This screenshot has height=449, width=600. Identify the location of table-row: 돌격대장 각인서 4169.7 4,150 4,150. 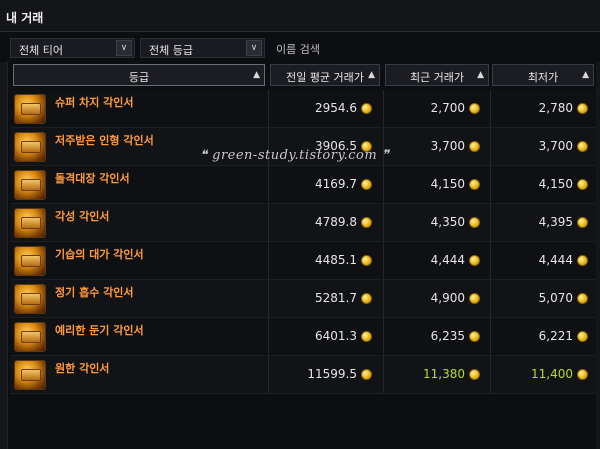
(305, 185).